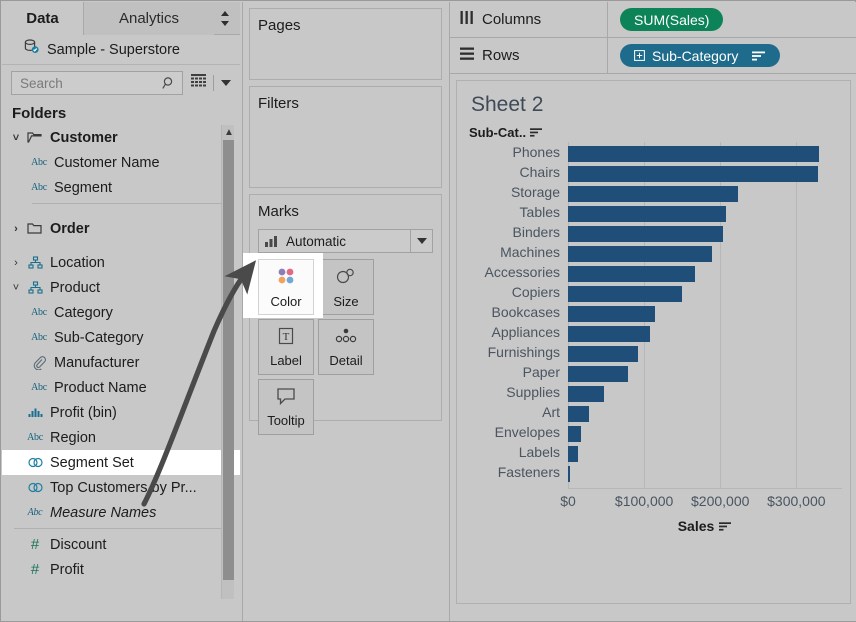  Describe the element at coordinates (511, 212) in the screenshot. I see `category-label: Tables` at that location.